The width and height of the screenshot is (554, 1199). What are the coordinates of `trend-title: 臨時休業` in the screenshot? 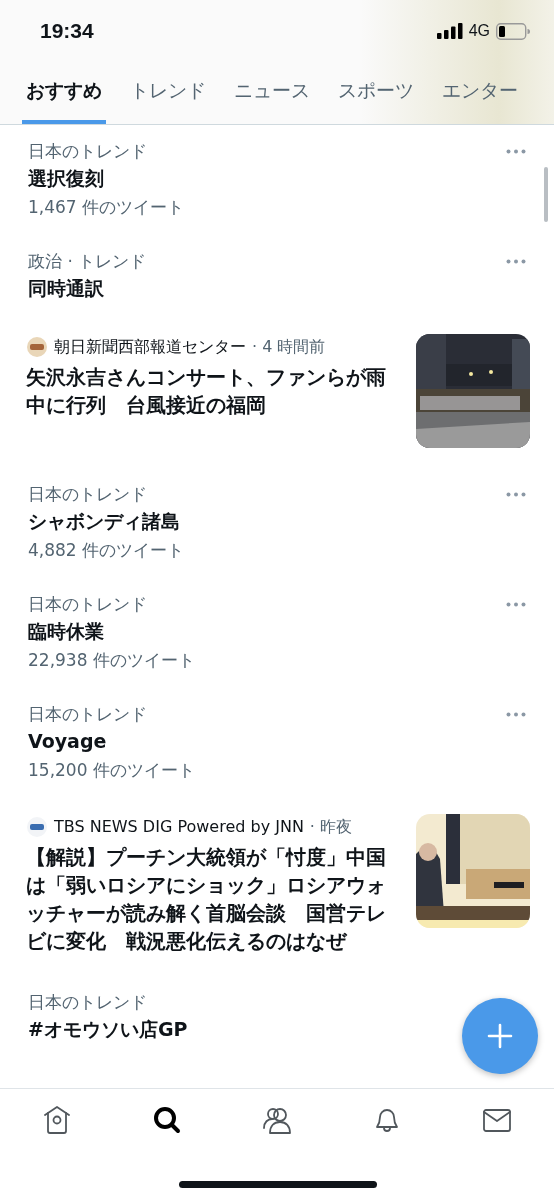 It's located at (66, 631).